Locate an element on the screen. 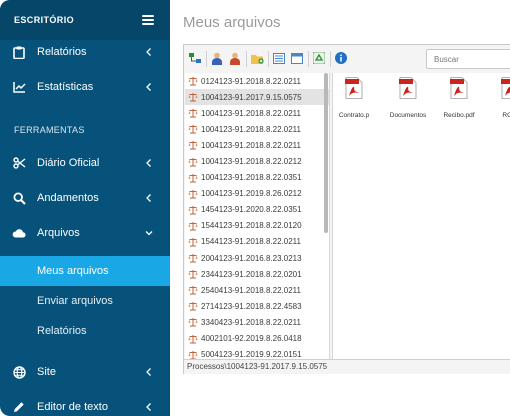 The height and width of the screenshot is (416, 510). menu-icon is located at coordinates (148, 20).